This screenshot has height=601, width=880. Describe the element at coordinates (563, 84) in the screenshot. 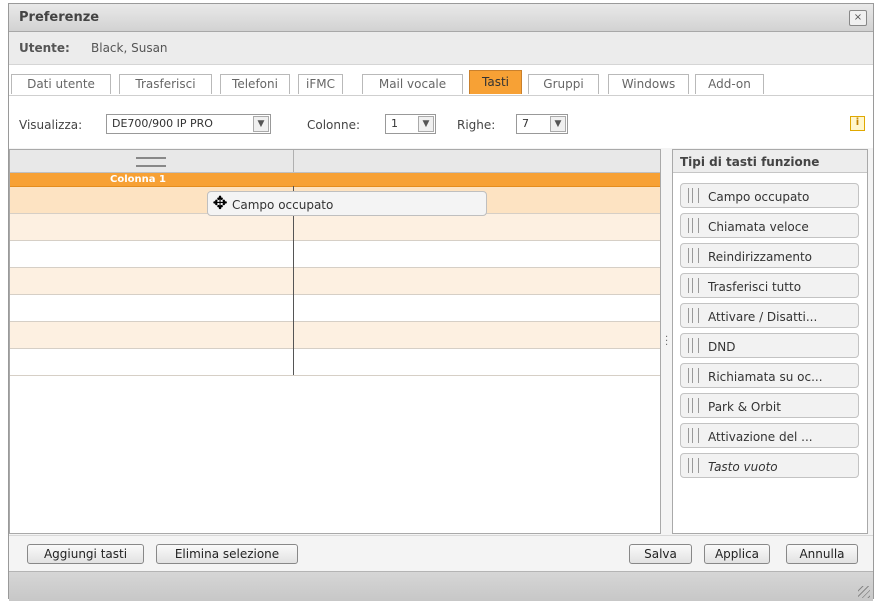

I see `tab-gruppi: Gruppi` at that location.